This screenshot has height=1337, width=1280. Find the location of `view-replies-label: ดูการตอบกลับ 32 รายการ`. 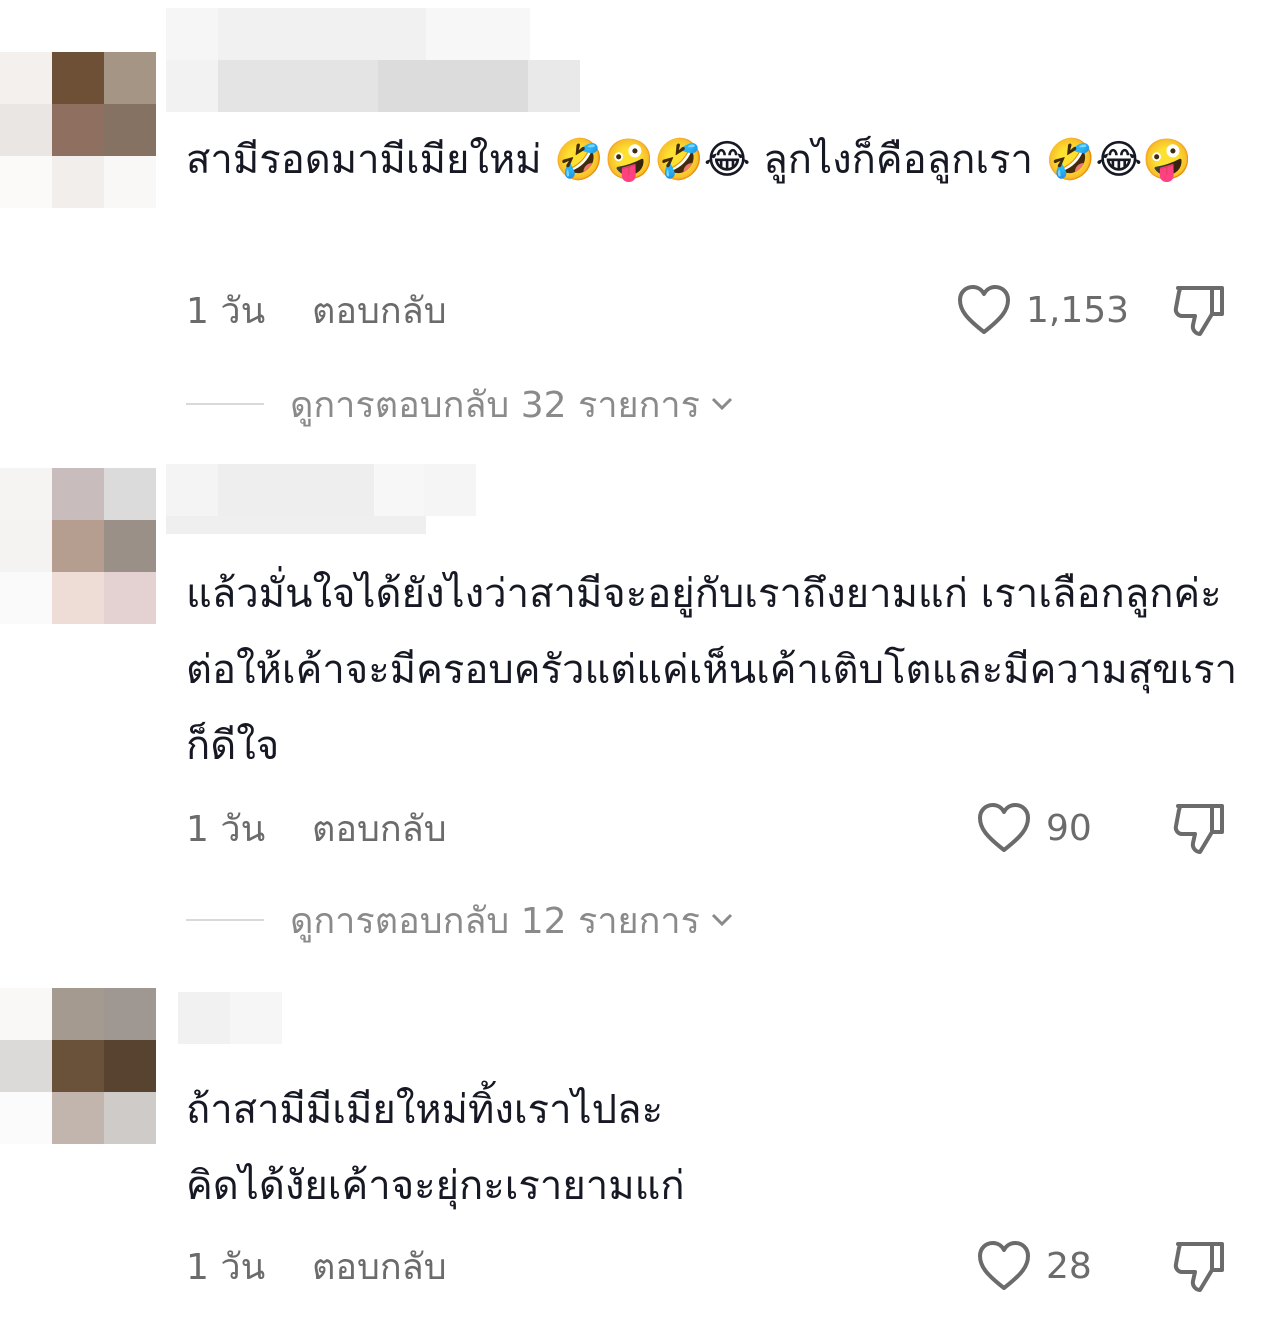

view-replies-label: ดูการตอบกลับ 32 รายการ is located at coordinates (495, 405).